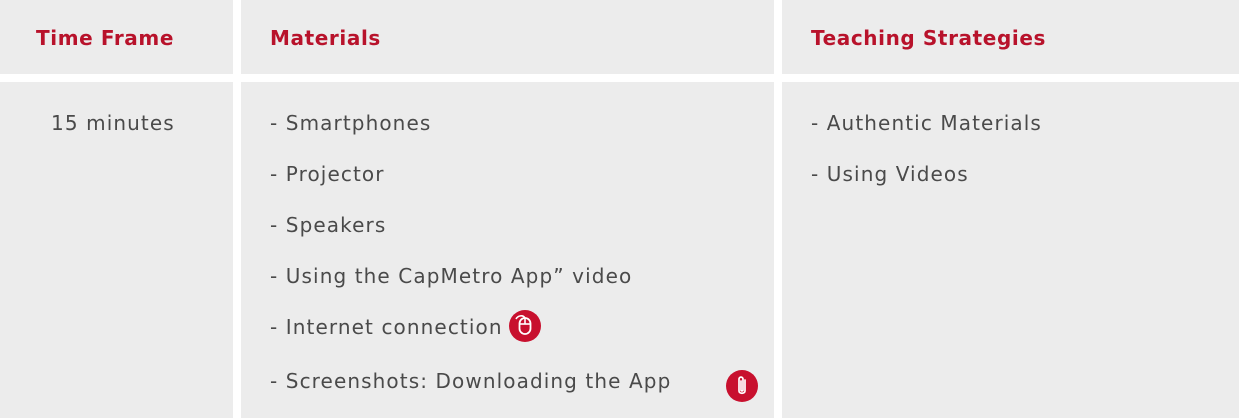  I want to click on list-item: - Screenshots: Downloading the App, so click(505, 381).